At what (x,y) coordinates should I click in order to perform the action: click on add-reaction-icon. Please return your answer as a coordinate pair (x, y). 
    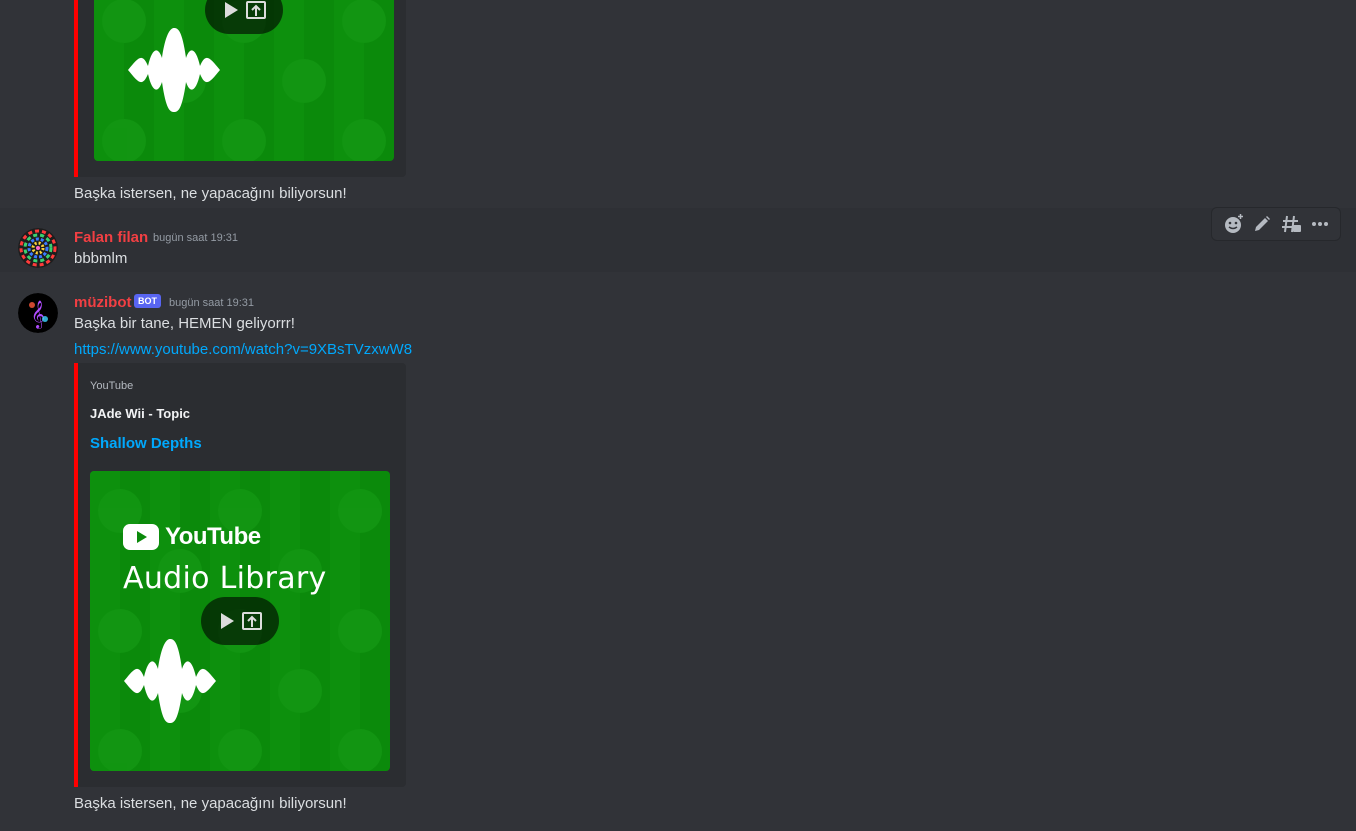
    Looking at the image, I should click on (1233, 223).